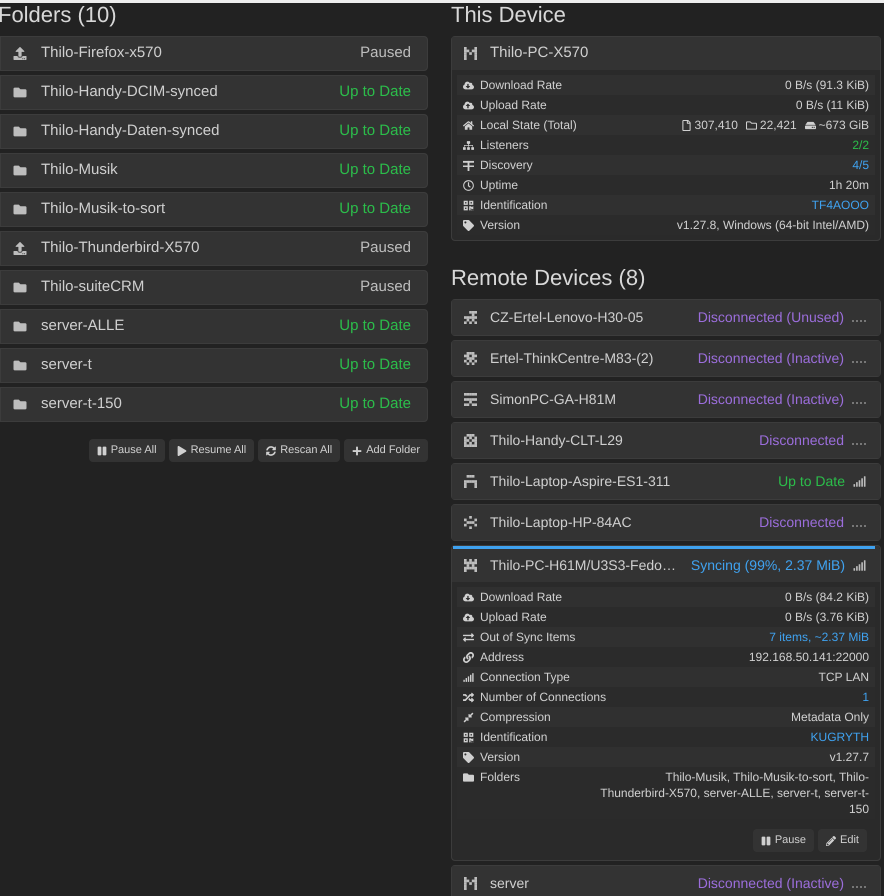  Describe the element at coordinates (716, 125) in the screenshot. I see `count-value: 307,410` at that location.